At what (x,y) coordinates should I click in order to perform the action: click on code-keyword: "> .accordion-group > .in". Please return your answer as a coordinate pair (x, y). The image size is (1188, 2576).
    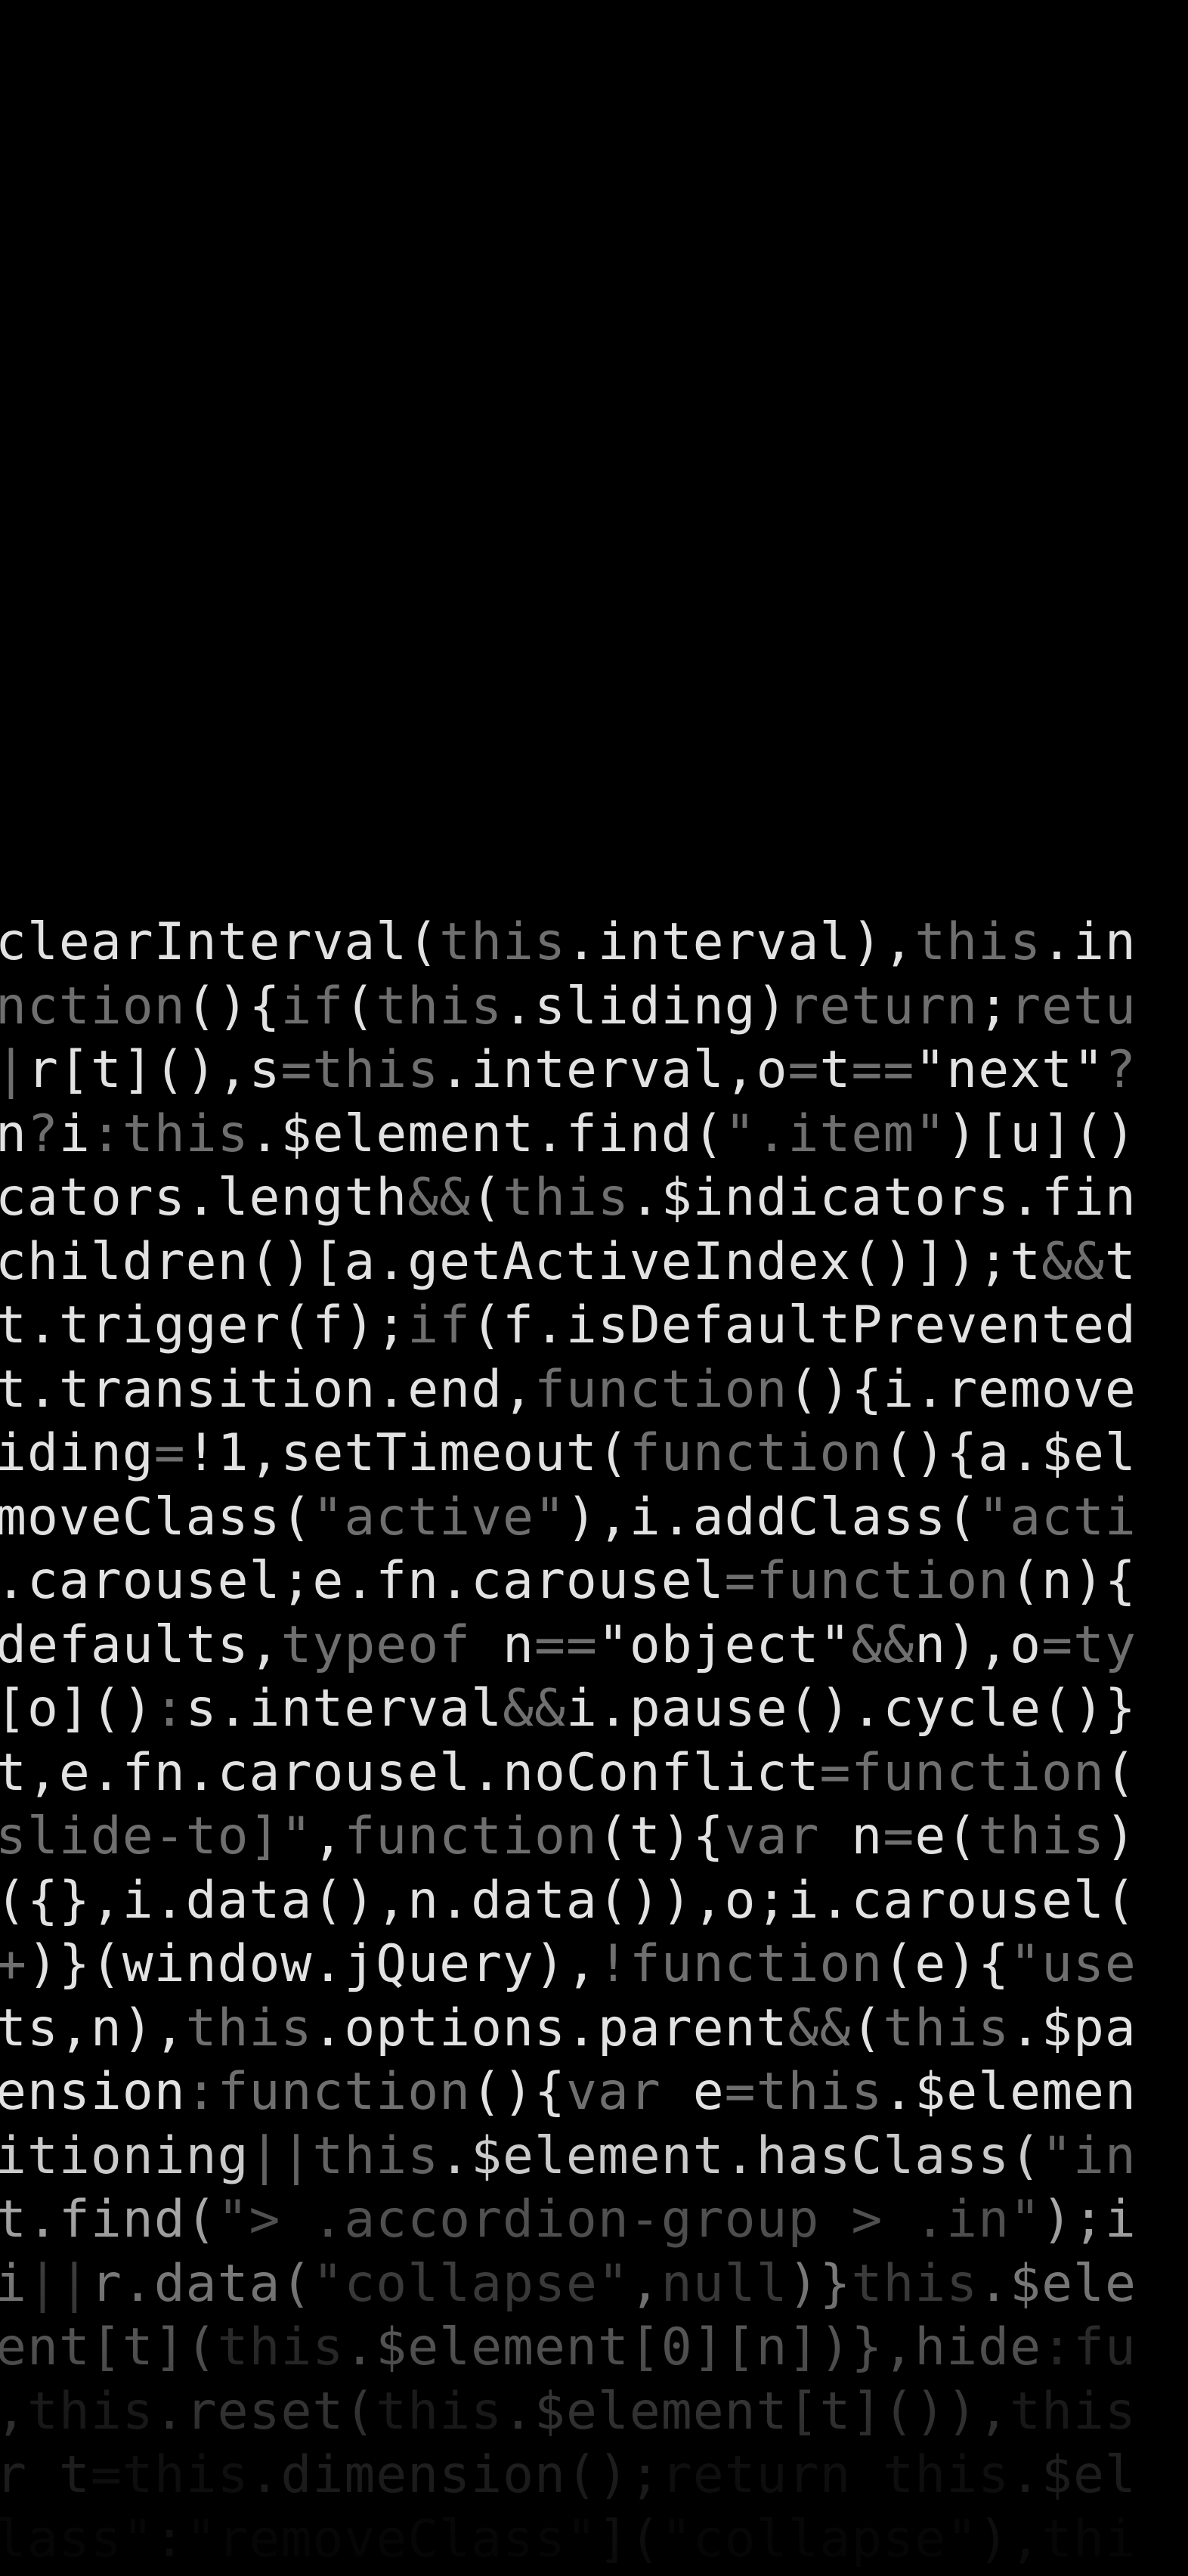
    Looking at the image, I should click on (630, 2219).